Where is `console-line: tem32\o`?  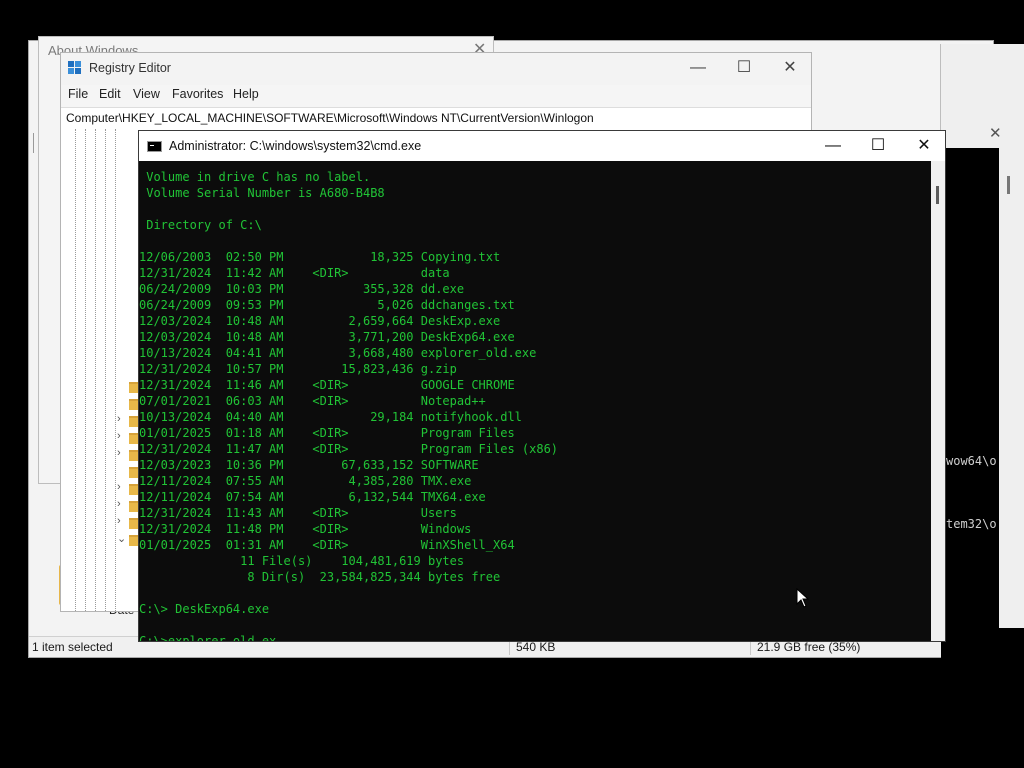 console-line: tem32\o is located at coordinates (971, 524).